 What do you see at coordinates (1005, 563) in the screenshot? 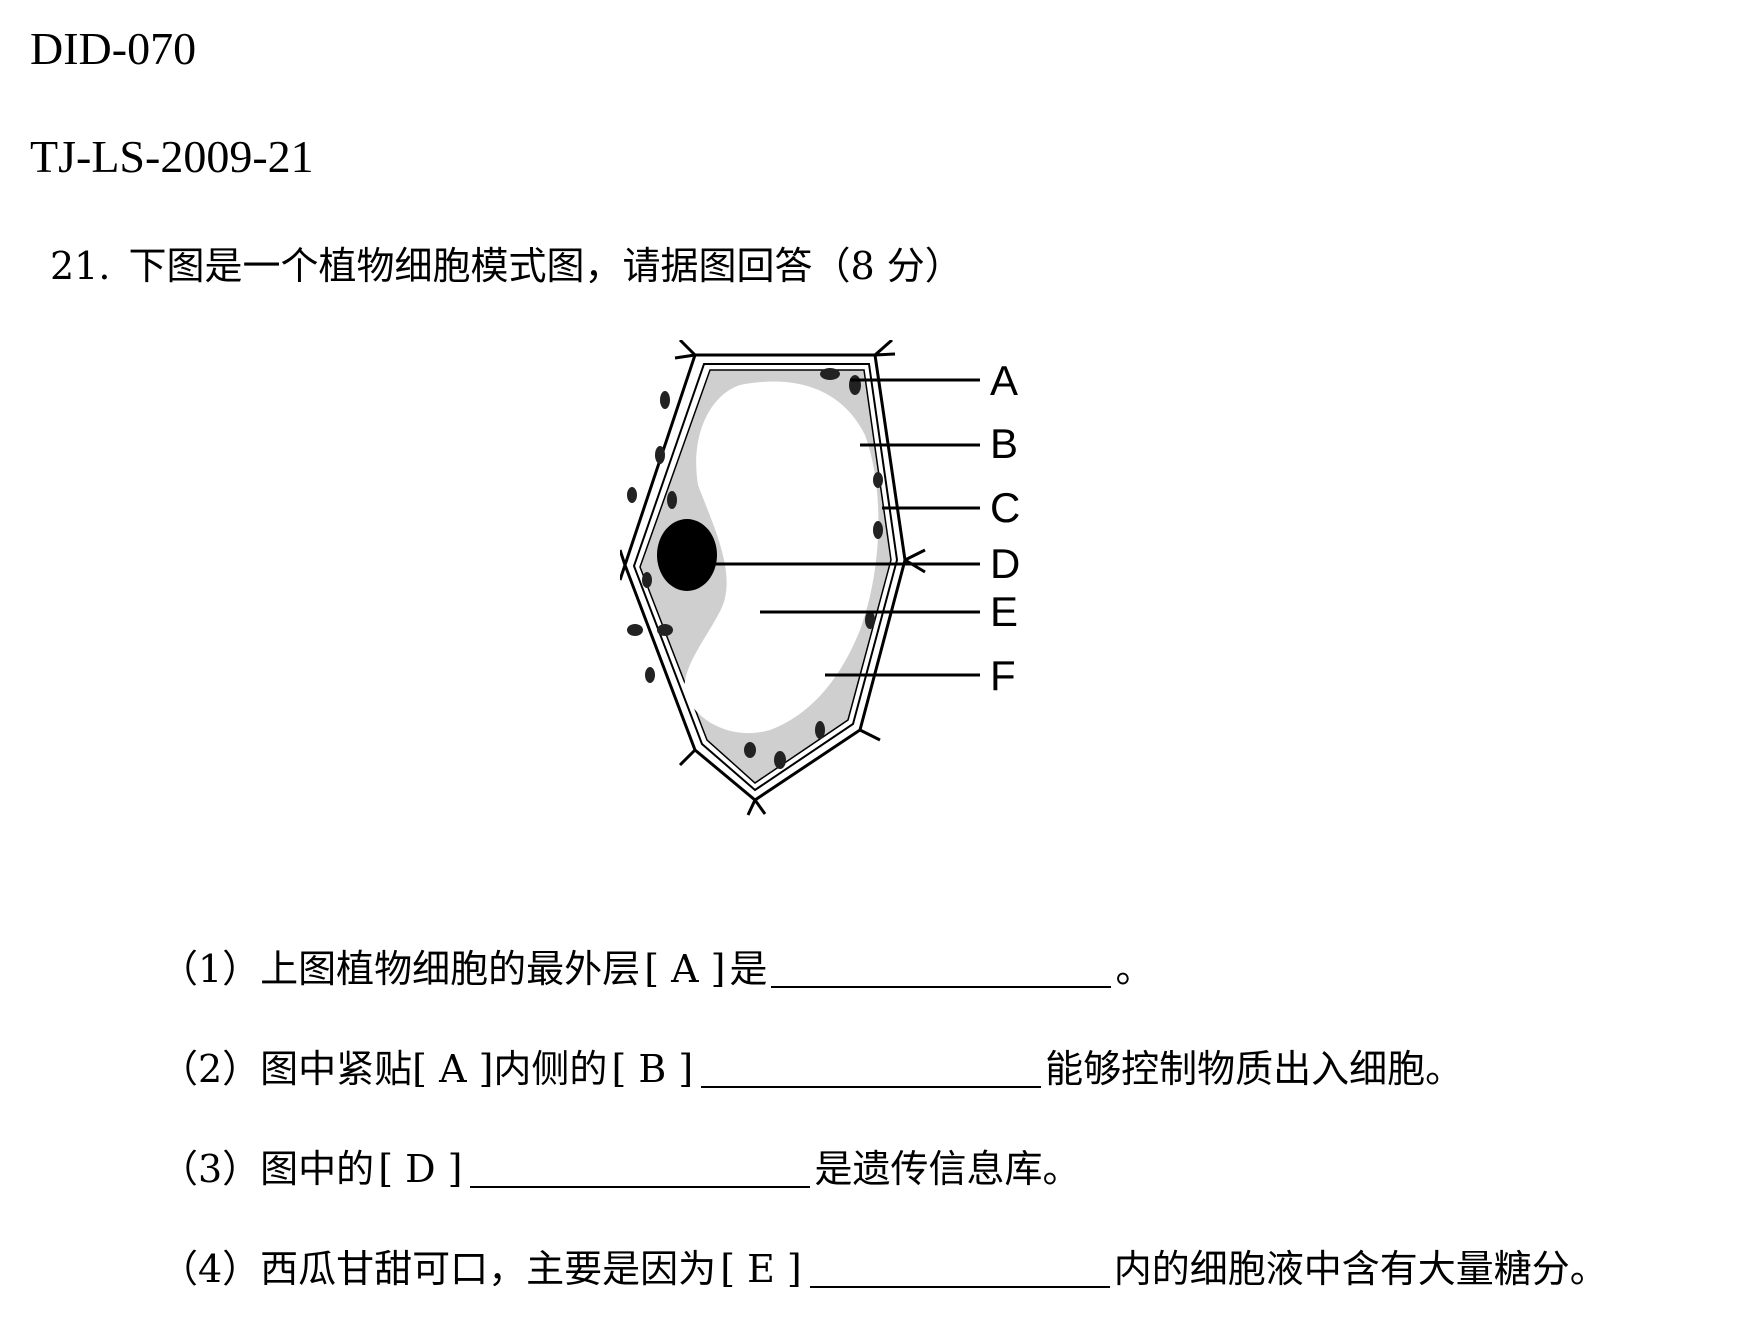
I see `label-d: D` at bounding box center [1005, 563].